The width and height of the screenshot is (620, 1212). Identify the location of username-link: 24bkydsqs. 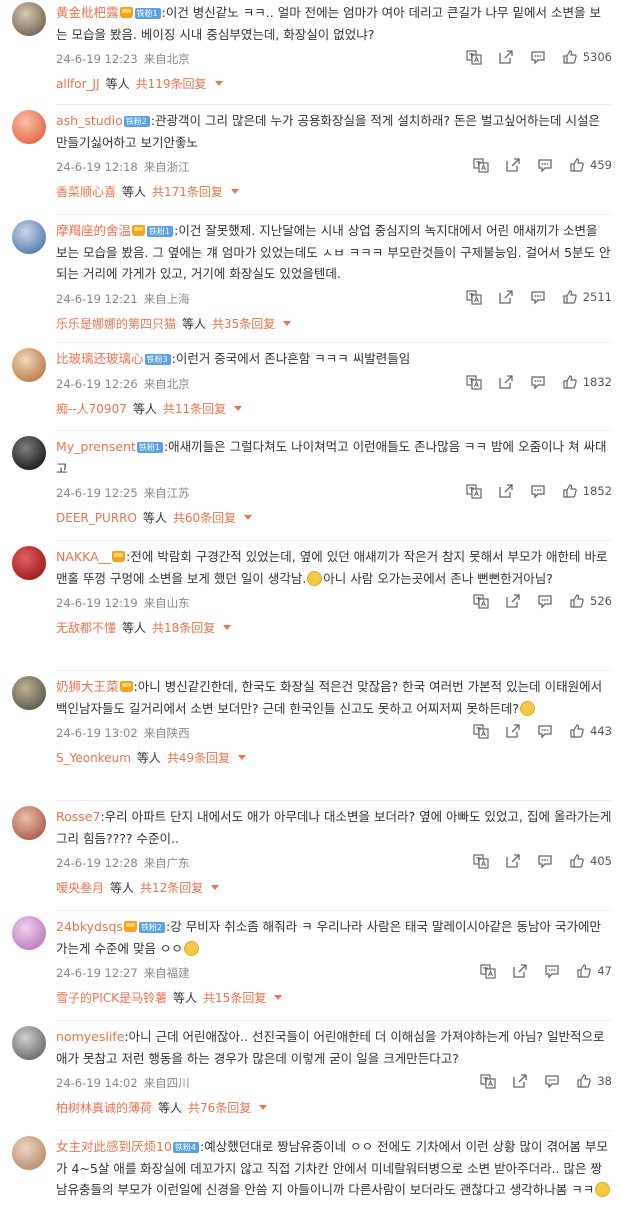
(89, 926).